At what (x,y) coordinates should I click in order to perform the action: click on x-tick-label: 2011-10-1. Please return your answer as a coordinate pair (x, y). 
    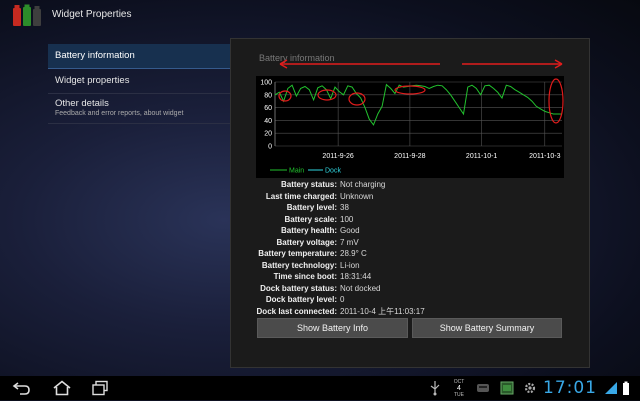
    Looking at the image, I should click on (482, 156).